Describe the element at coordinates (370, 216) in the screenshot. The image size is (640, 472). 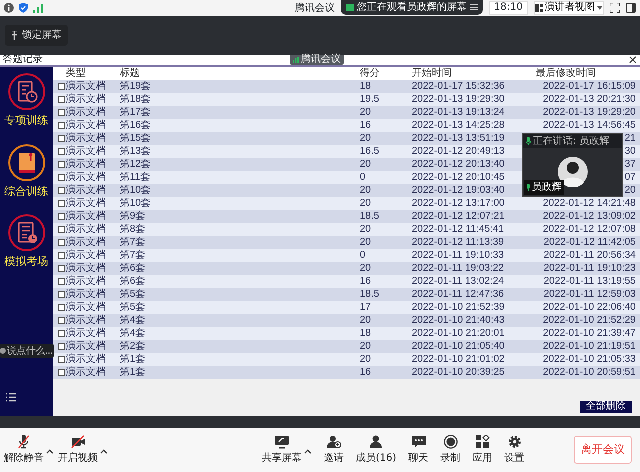
I see `table-cell: 18.5` at that location.